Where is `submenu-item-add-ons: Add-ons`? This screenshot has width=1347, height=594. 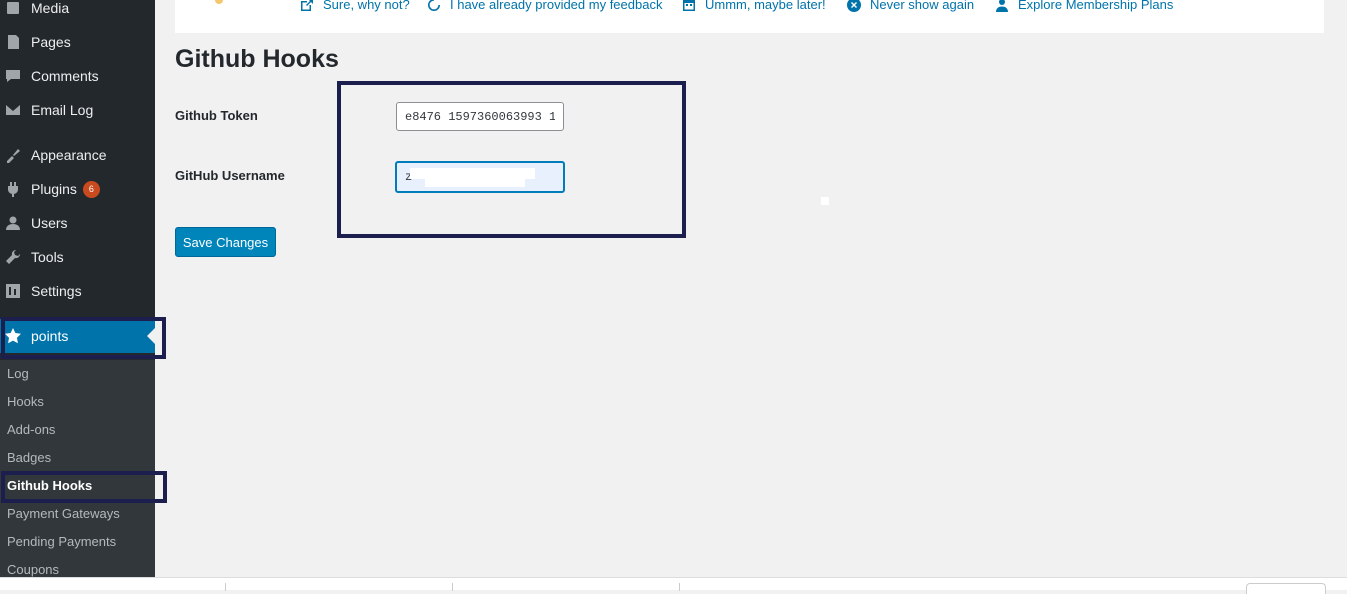 submenu-item-add-ons: Add-ons is located at coordinates (31, 430).